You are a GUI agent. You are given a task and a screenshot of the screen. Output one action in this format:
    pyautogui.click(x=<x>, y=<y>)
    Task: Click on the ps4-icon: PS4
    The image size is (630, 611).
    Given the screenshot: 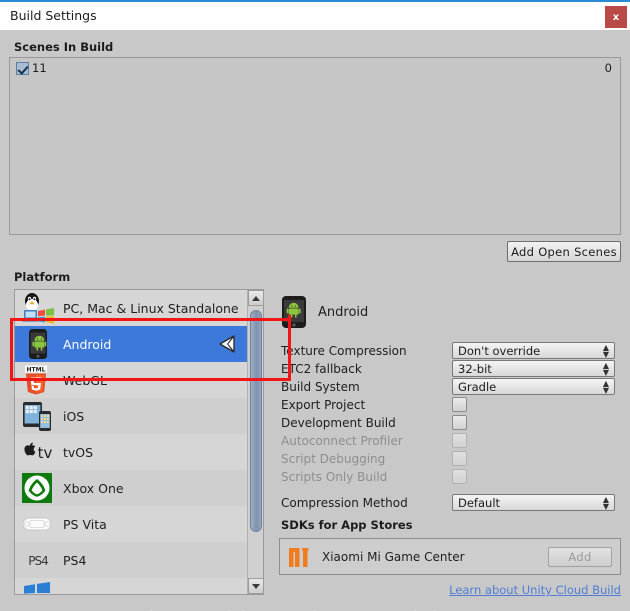 What is the action you would take?
    pyautogui.click(x=38, y=560)
    